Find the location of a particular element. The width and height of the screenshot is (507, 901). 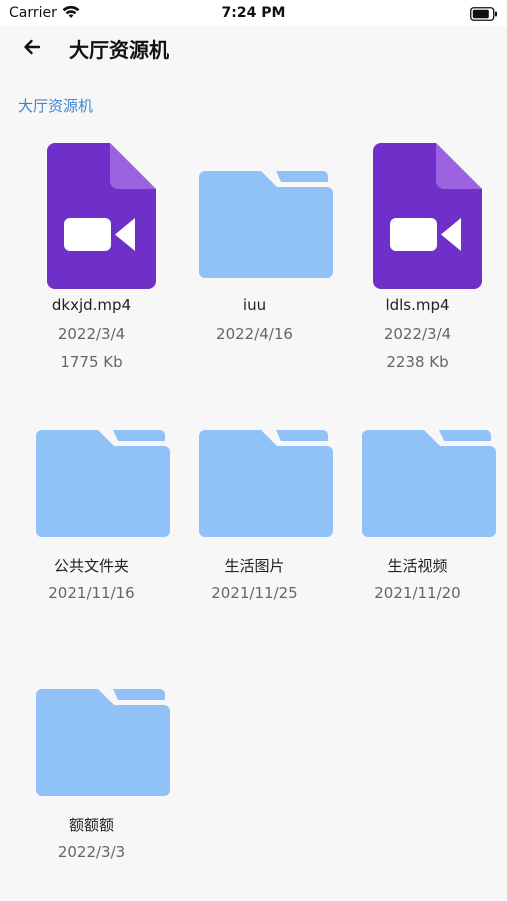

video-file-item: ldls.mp4 2022/3/4 2238 Kb is located at coordinates (417, 263).